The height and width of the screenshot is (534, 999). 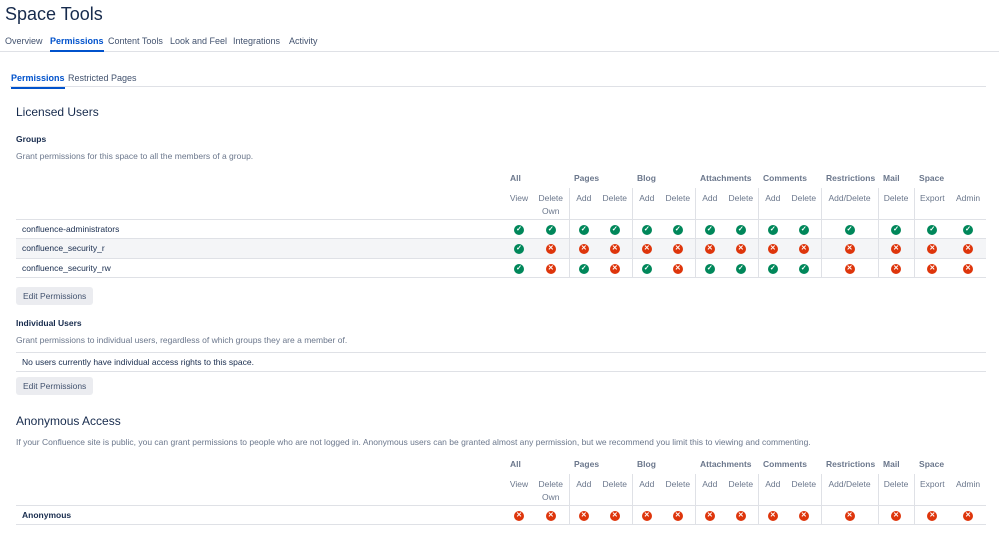 I want to click on column-header: Delete Own, so click(x=551, y=490).